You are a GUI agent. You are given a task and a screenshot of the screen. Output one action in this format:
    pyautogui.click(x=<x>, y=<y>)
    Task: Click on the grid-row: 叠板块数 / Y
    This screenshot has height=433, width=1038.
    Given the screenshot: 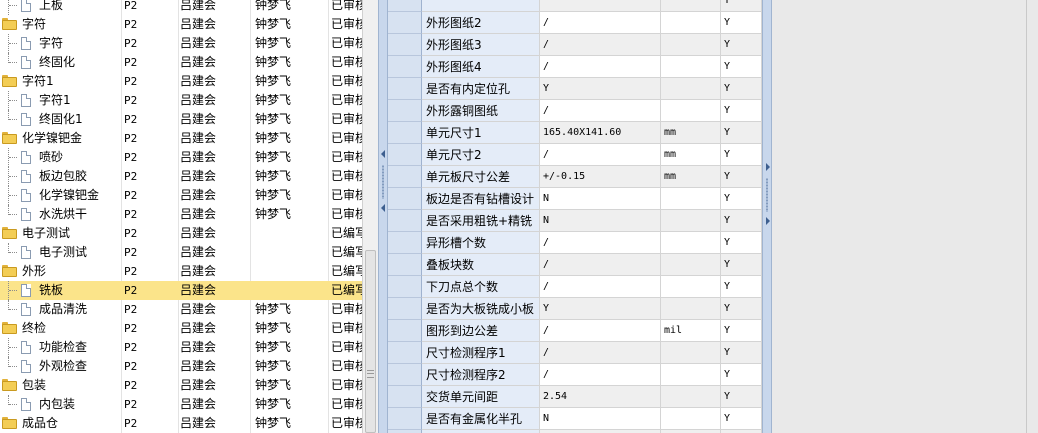 What is the action you would take?
    pyautogui.click(x=575, y=265)
    